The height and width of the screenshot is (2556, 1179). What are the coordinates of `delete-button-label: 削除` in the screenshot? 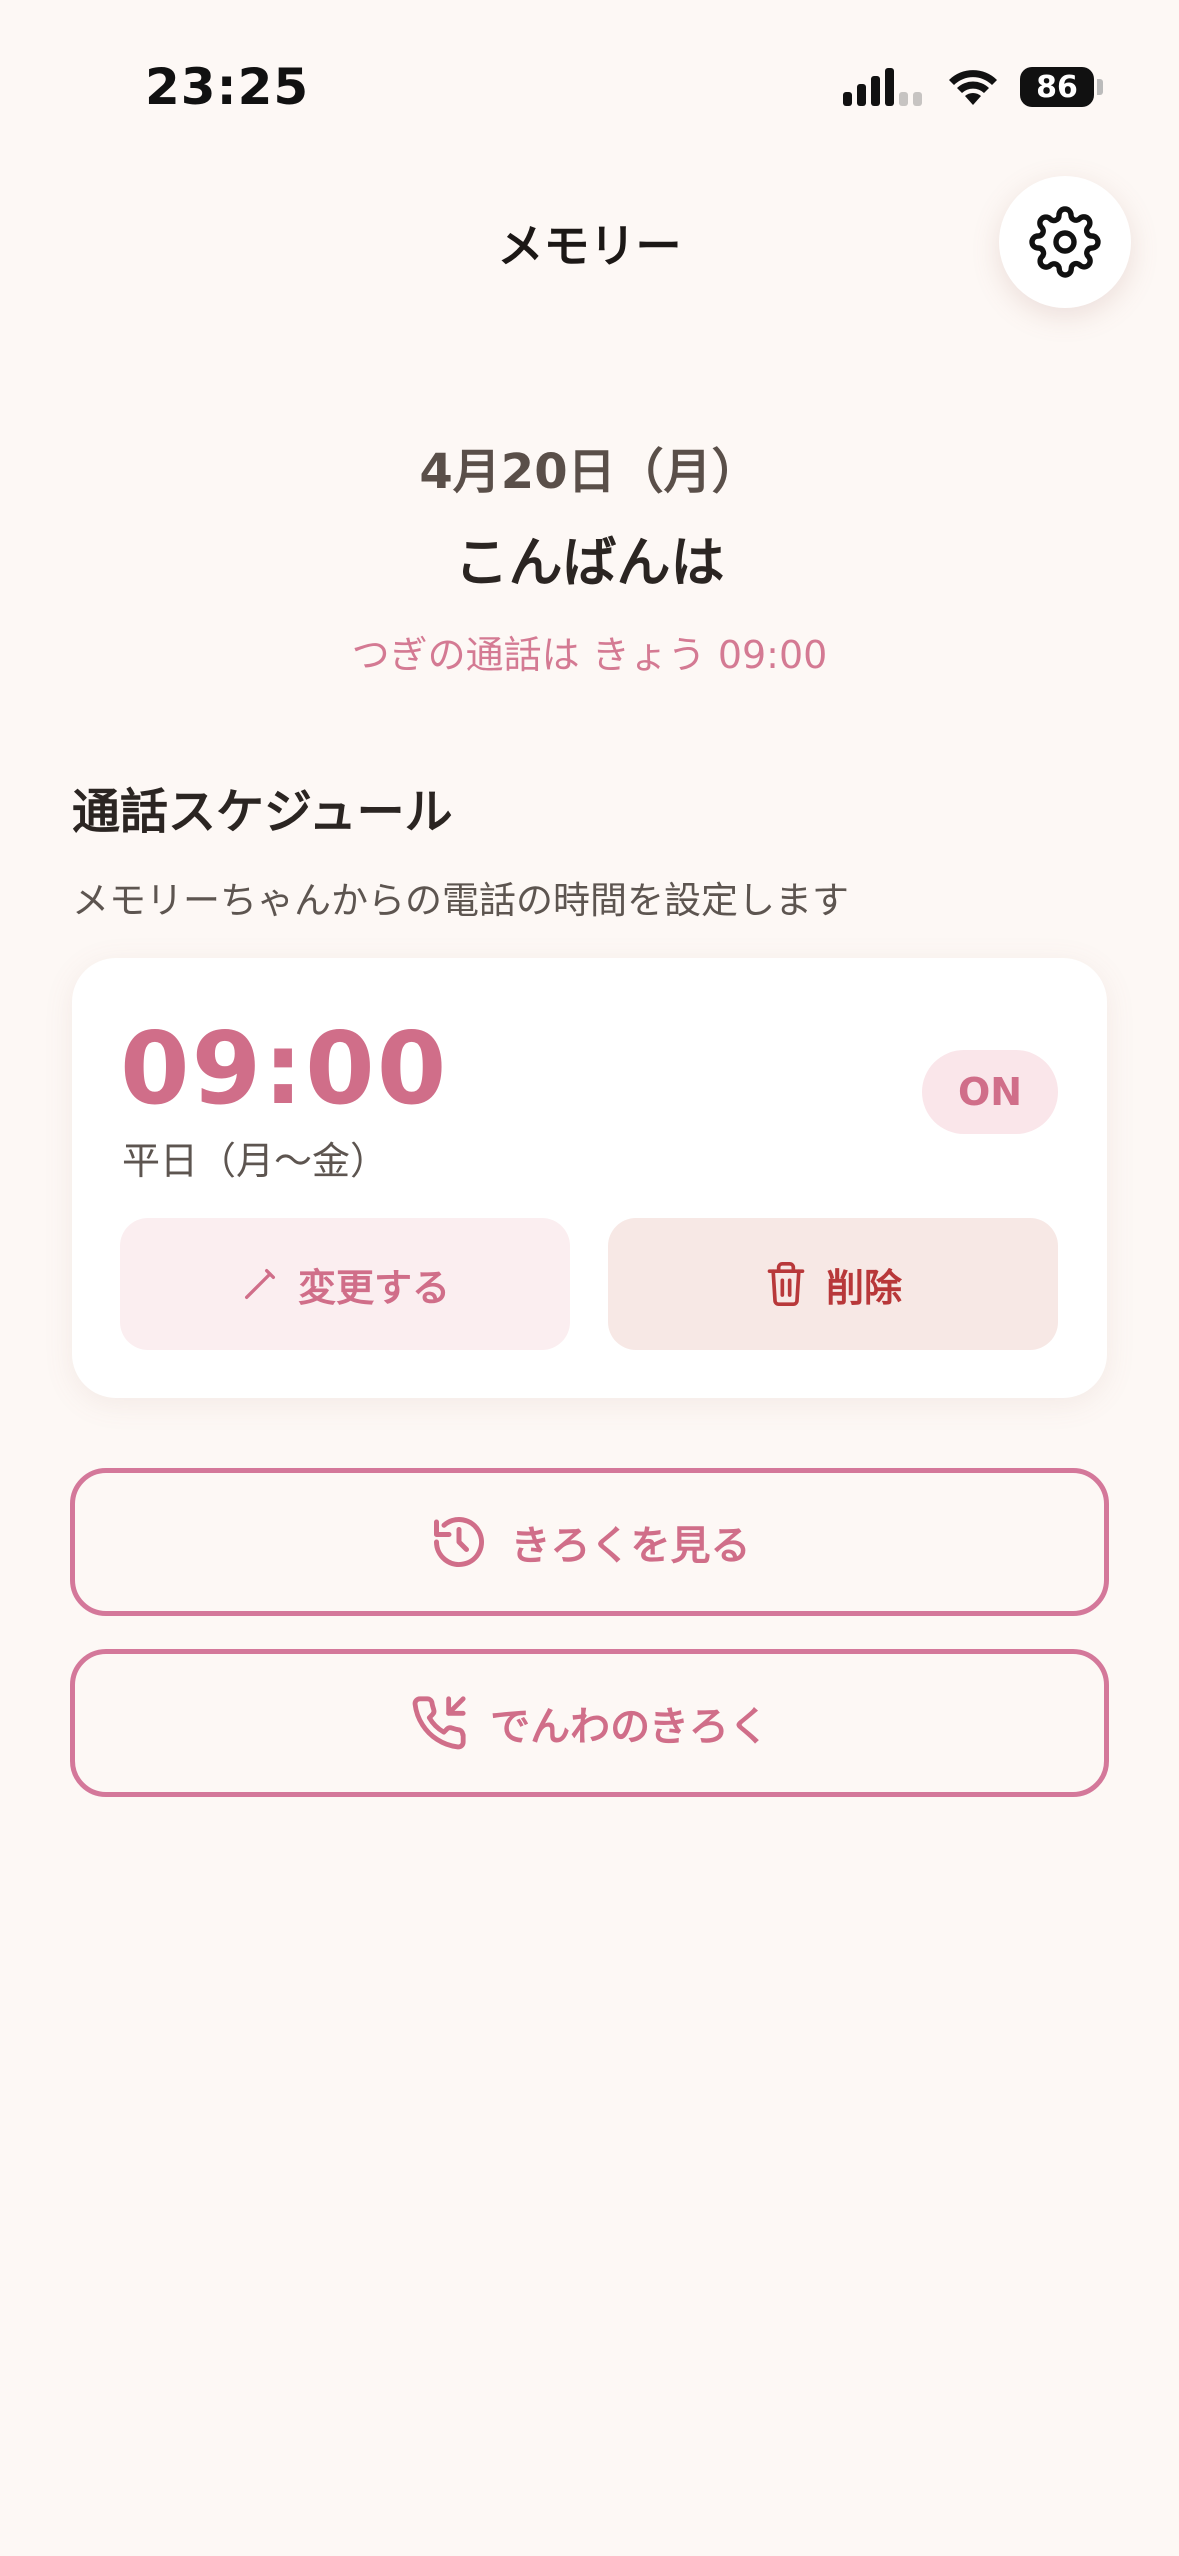 It's located at (863, 1287).